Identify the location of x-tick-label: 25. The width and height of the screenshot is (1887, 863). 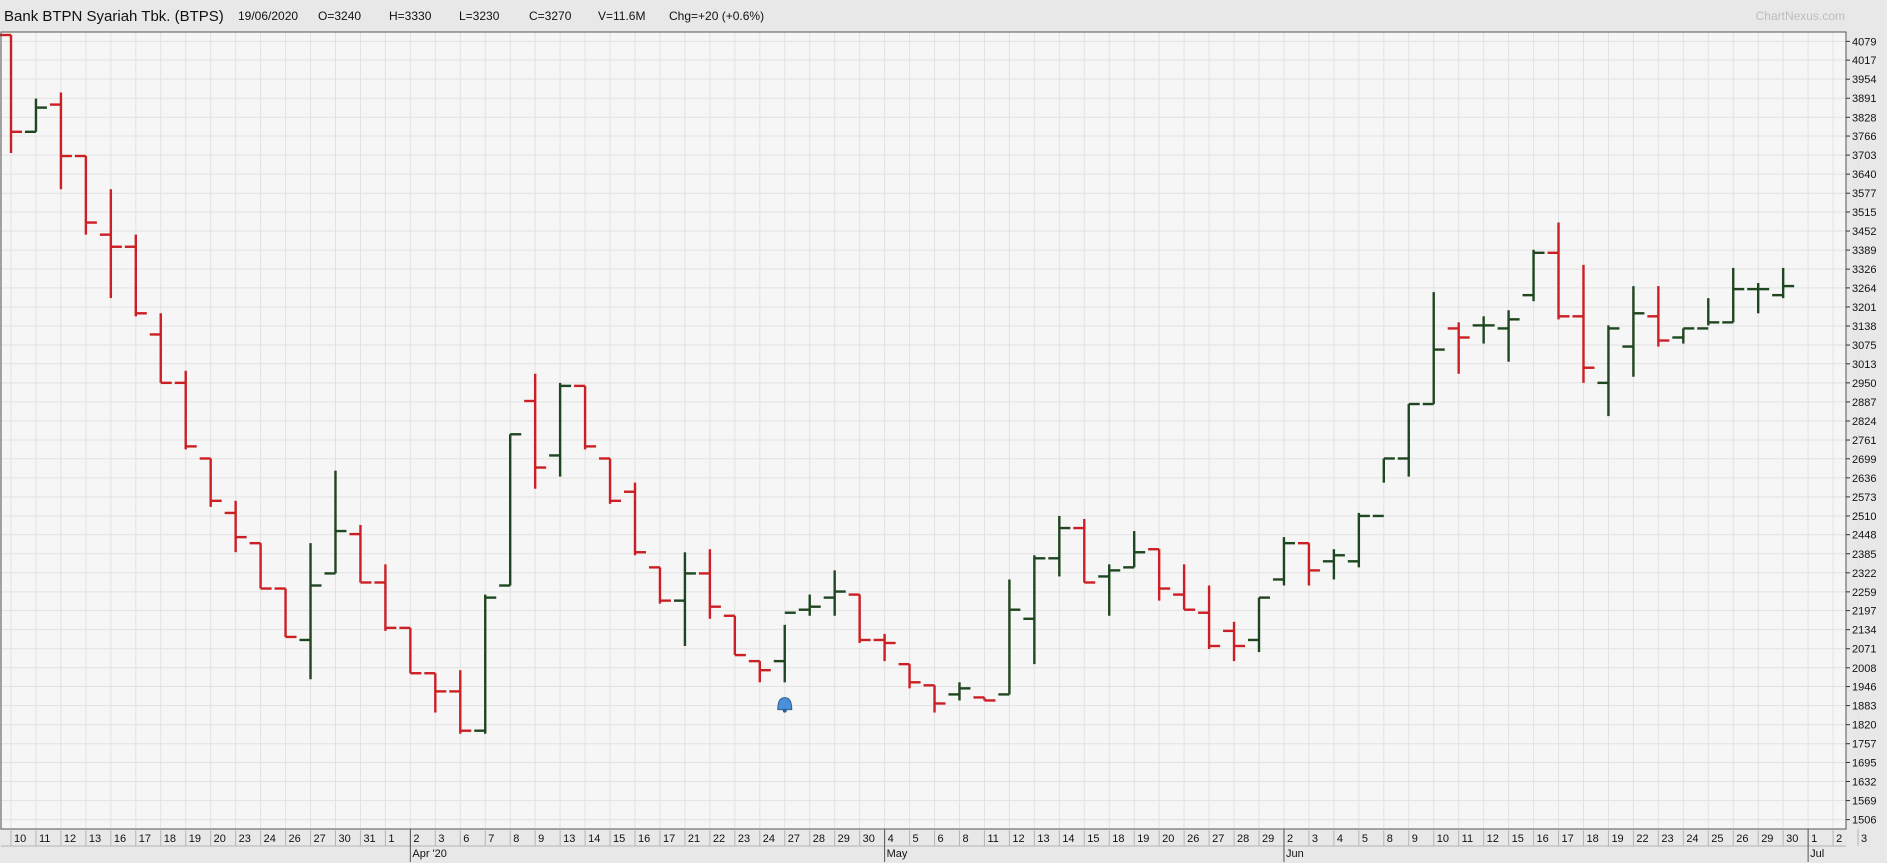
(1717, 839).